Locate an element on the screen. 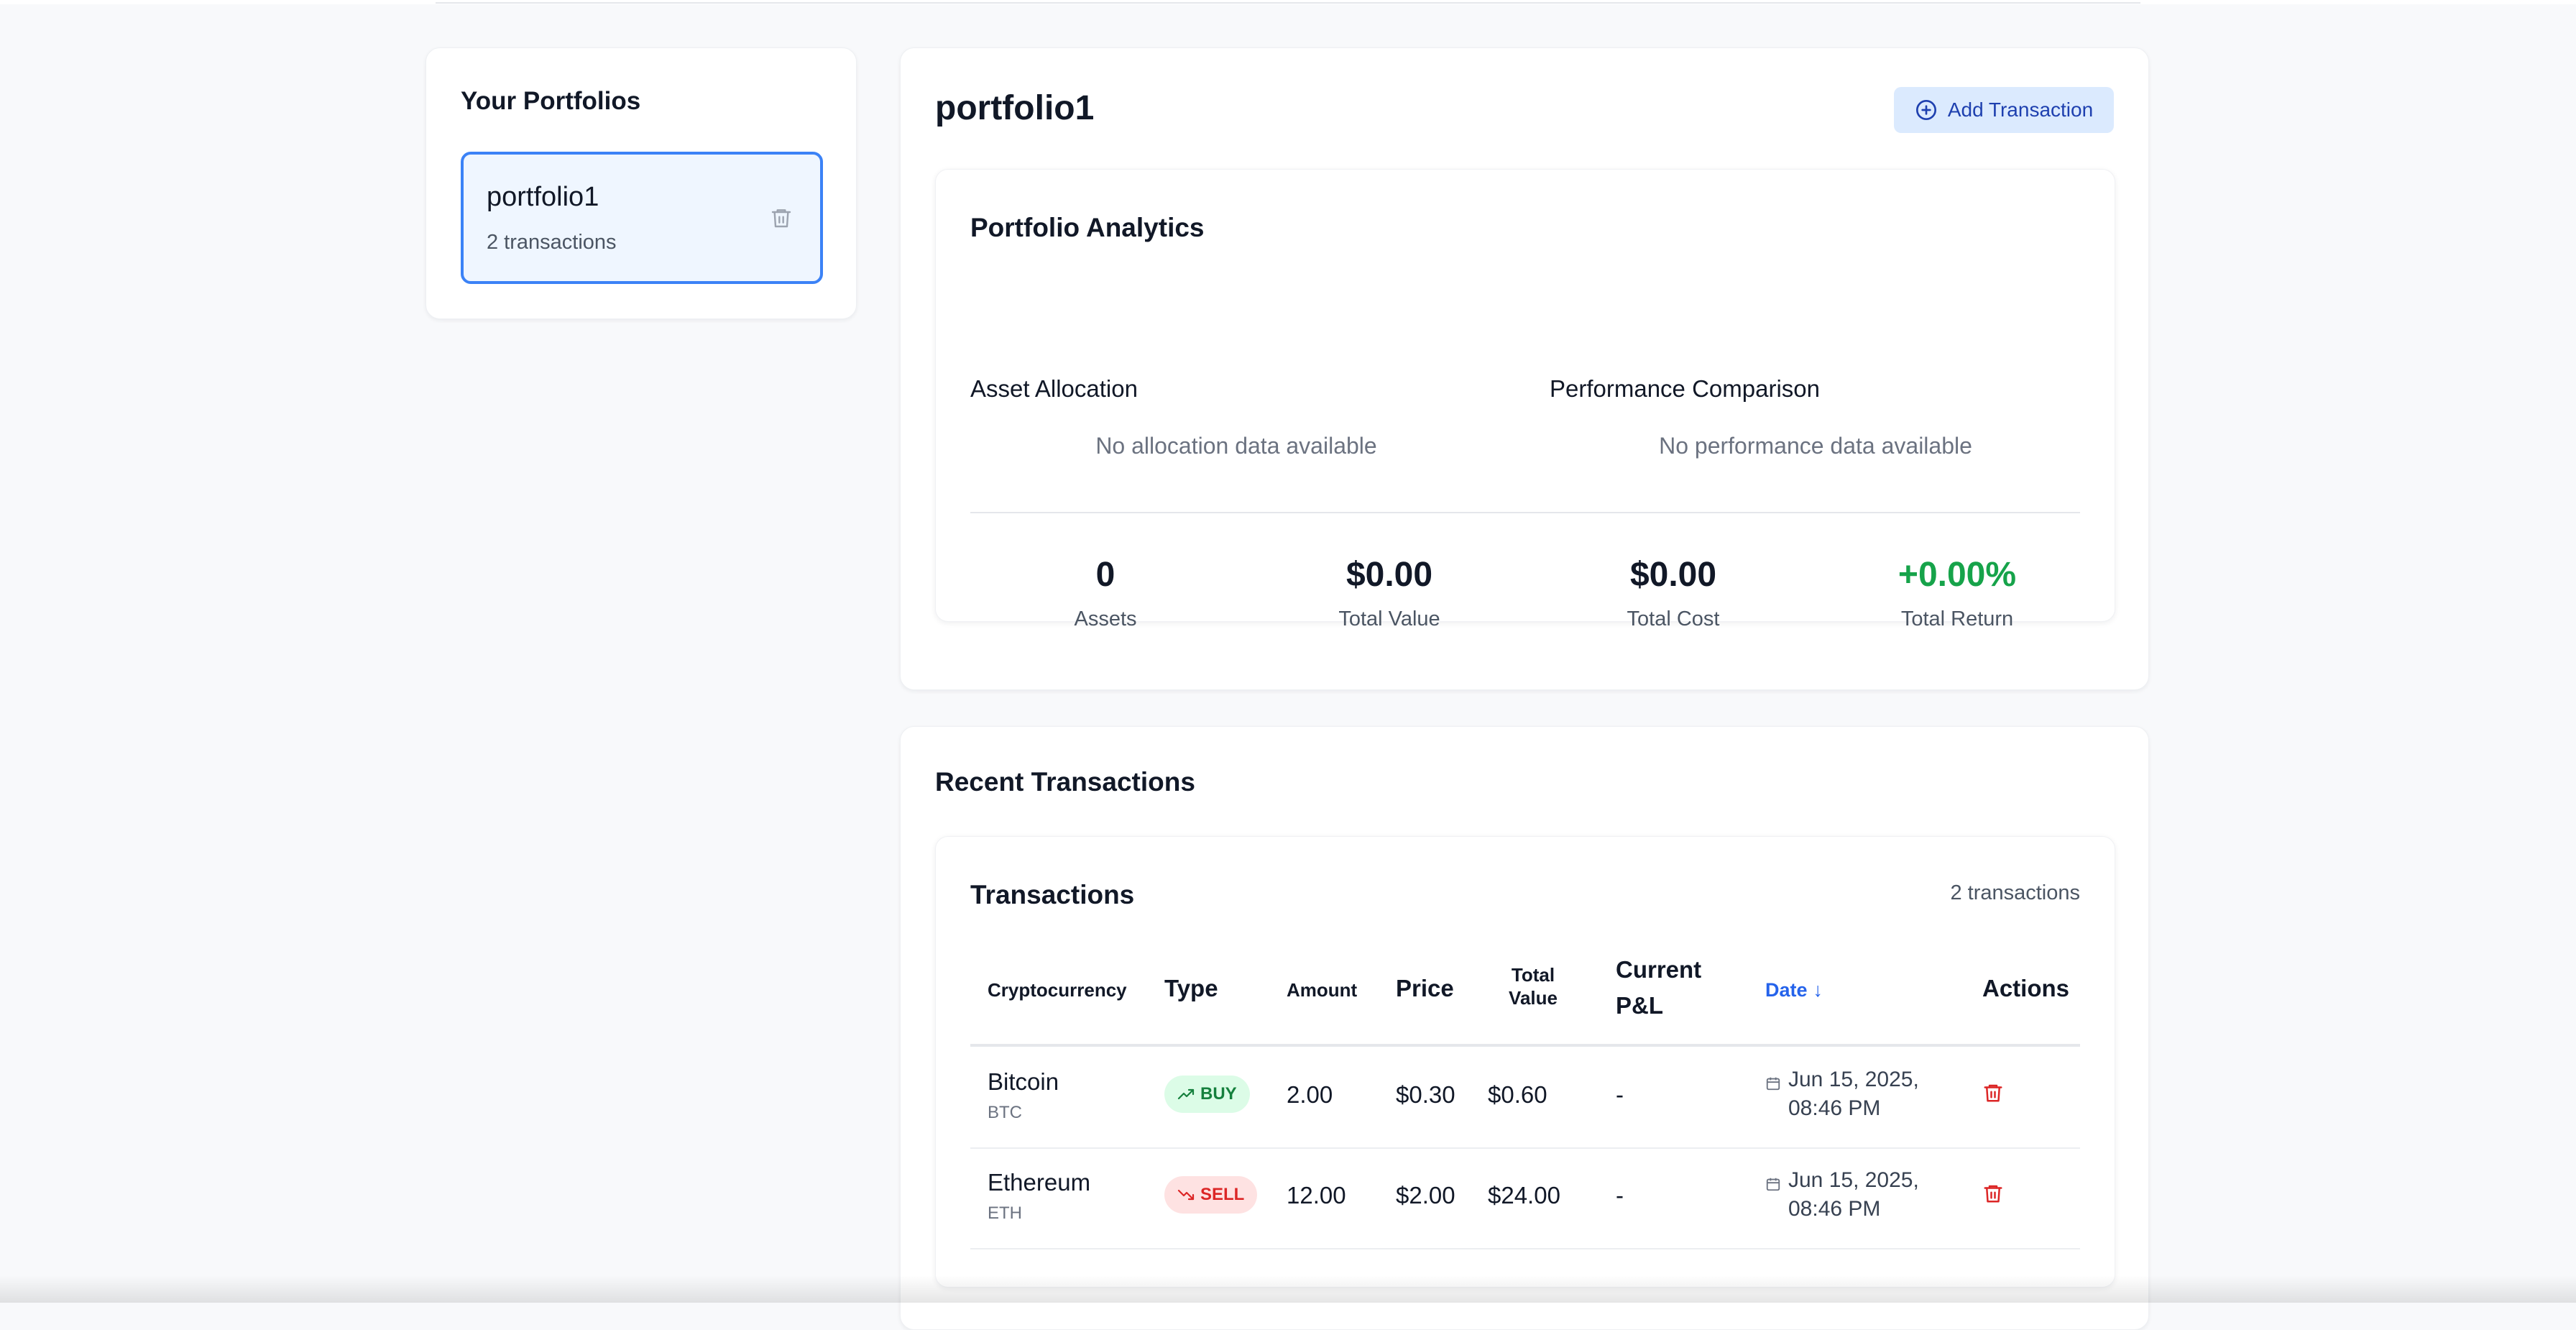  col-header-date: Date ↓ is located at coordinates (1794, 990).